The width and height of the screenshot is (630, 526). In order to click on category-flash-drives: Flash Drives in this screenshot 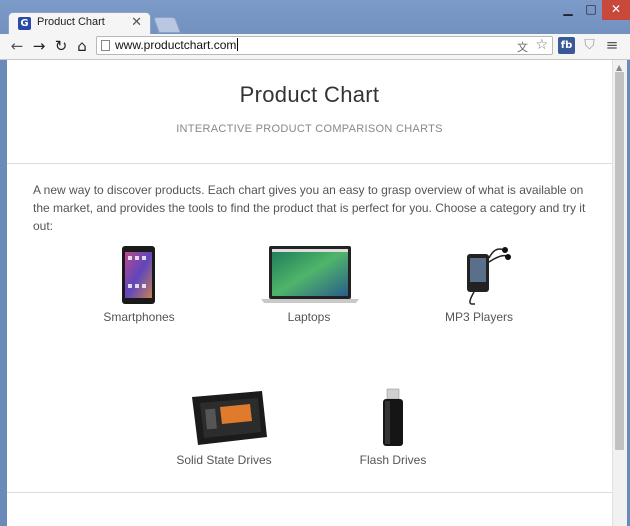, I will do `click(393, 427)`.